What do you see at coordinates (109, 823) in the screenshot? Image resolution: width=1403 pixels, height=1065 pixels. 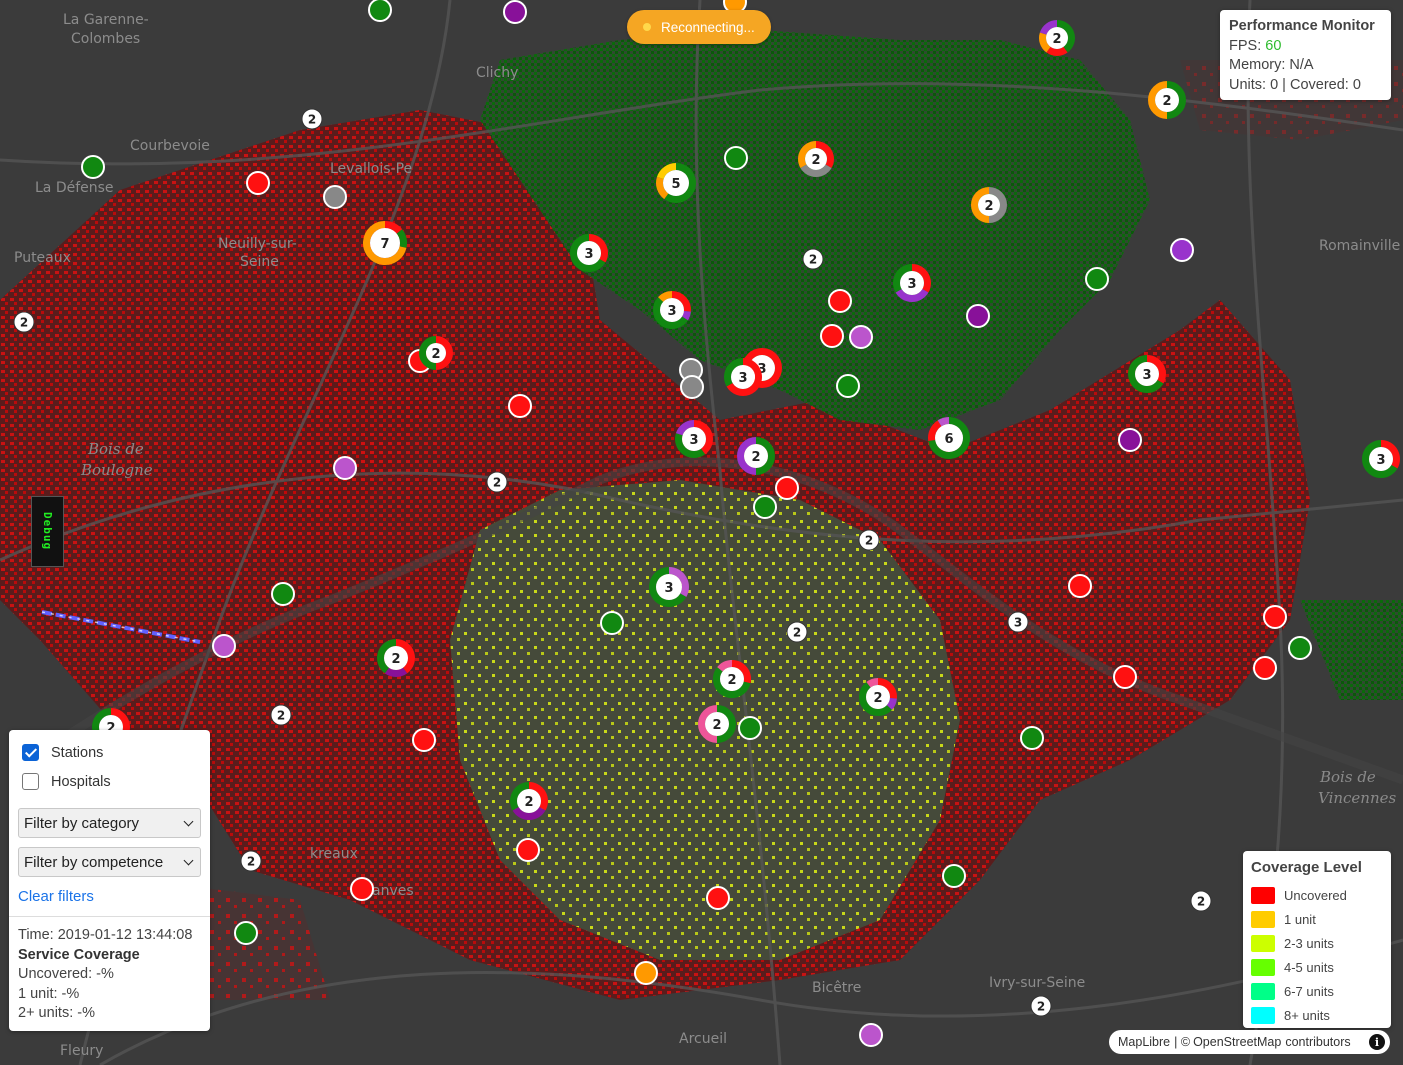 I see `category-select: Filter by category` at bounding box center [109, 823].